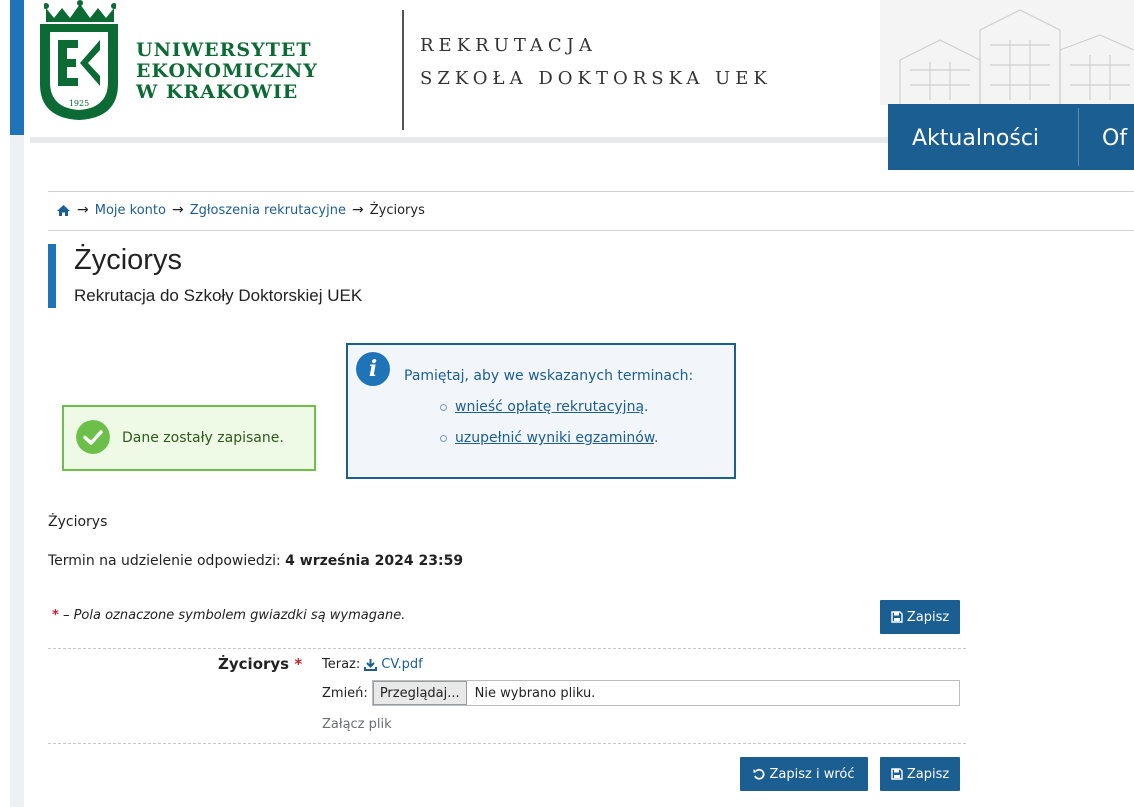 The image size is (1134, 807). Describe the element at coordinates (357, 724) in the screenshot. I see `attach-hint: Załącz plik` at that location.